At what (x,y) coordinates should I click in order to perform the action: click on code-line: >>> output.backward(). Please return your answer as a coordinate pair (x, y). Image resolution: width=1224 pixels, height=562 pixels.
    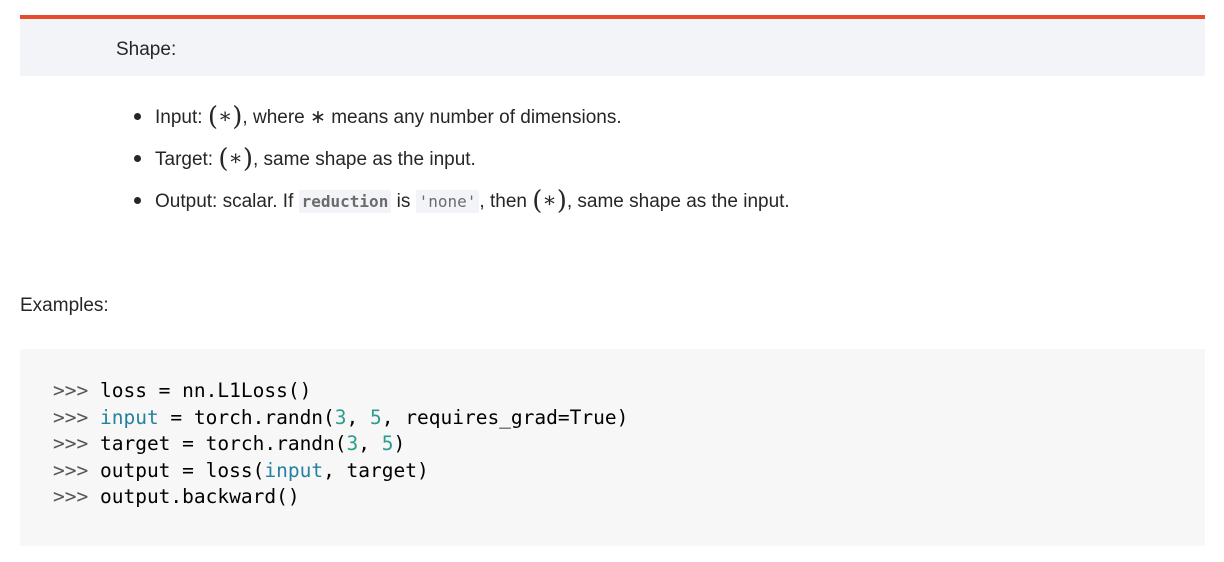
    Looking at the image, I should click on (176, 496).